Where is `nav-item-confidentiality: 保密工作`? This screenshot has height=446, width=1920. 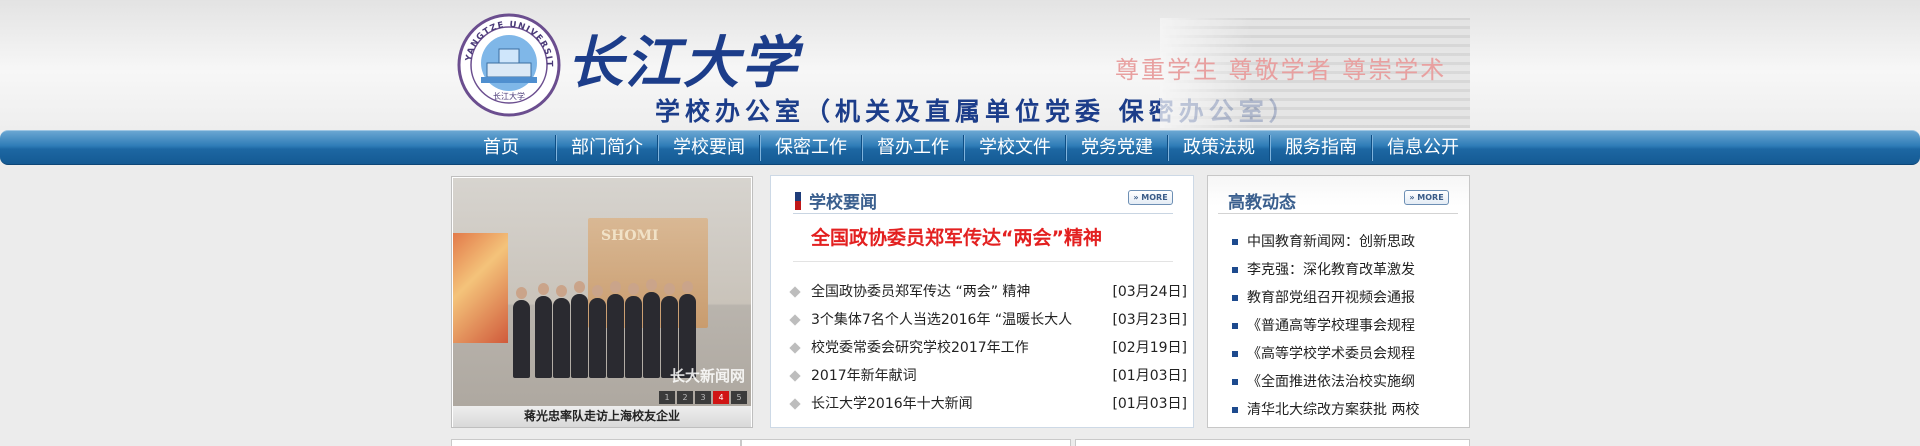
nav-item-confidentiality: 保密工作 is located at coordinates (811, 148).